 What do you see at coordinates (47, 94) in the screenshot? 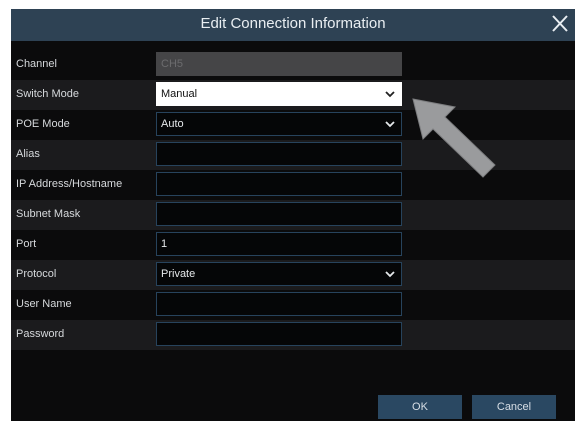
I see `switch-mode-label: Switch Mode` at bounding box center [47, 94].